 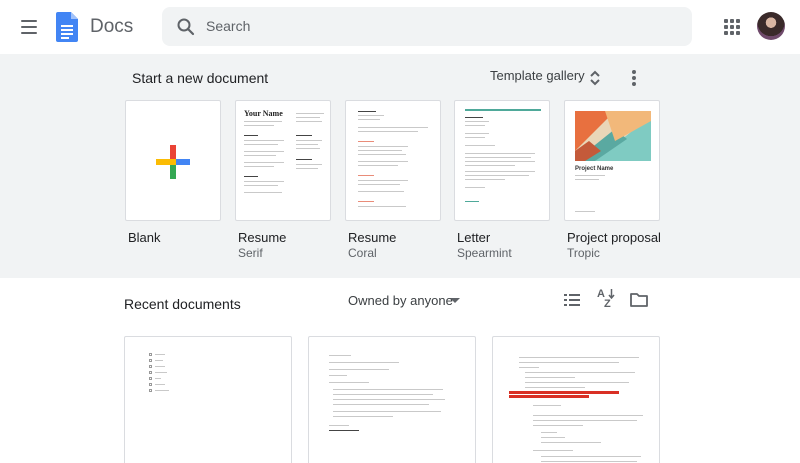 What do you see at coordinates (250, 253) in the screenshot?
I see `template-style: Serif` at bounding box center [250, 253].